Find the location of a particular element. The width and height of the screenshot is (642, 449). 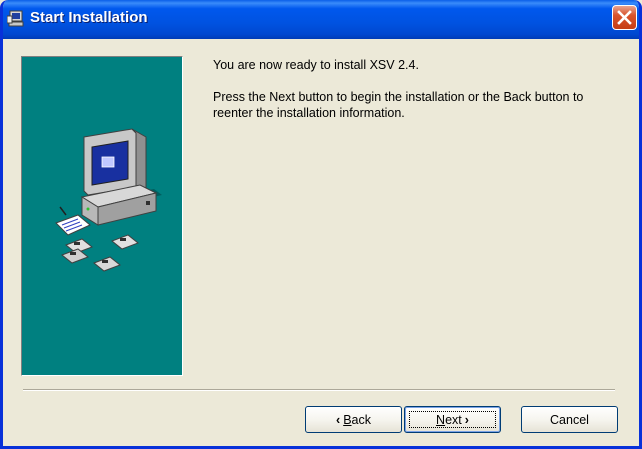

separator is located at coordinates (319, 390).